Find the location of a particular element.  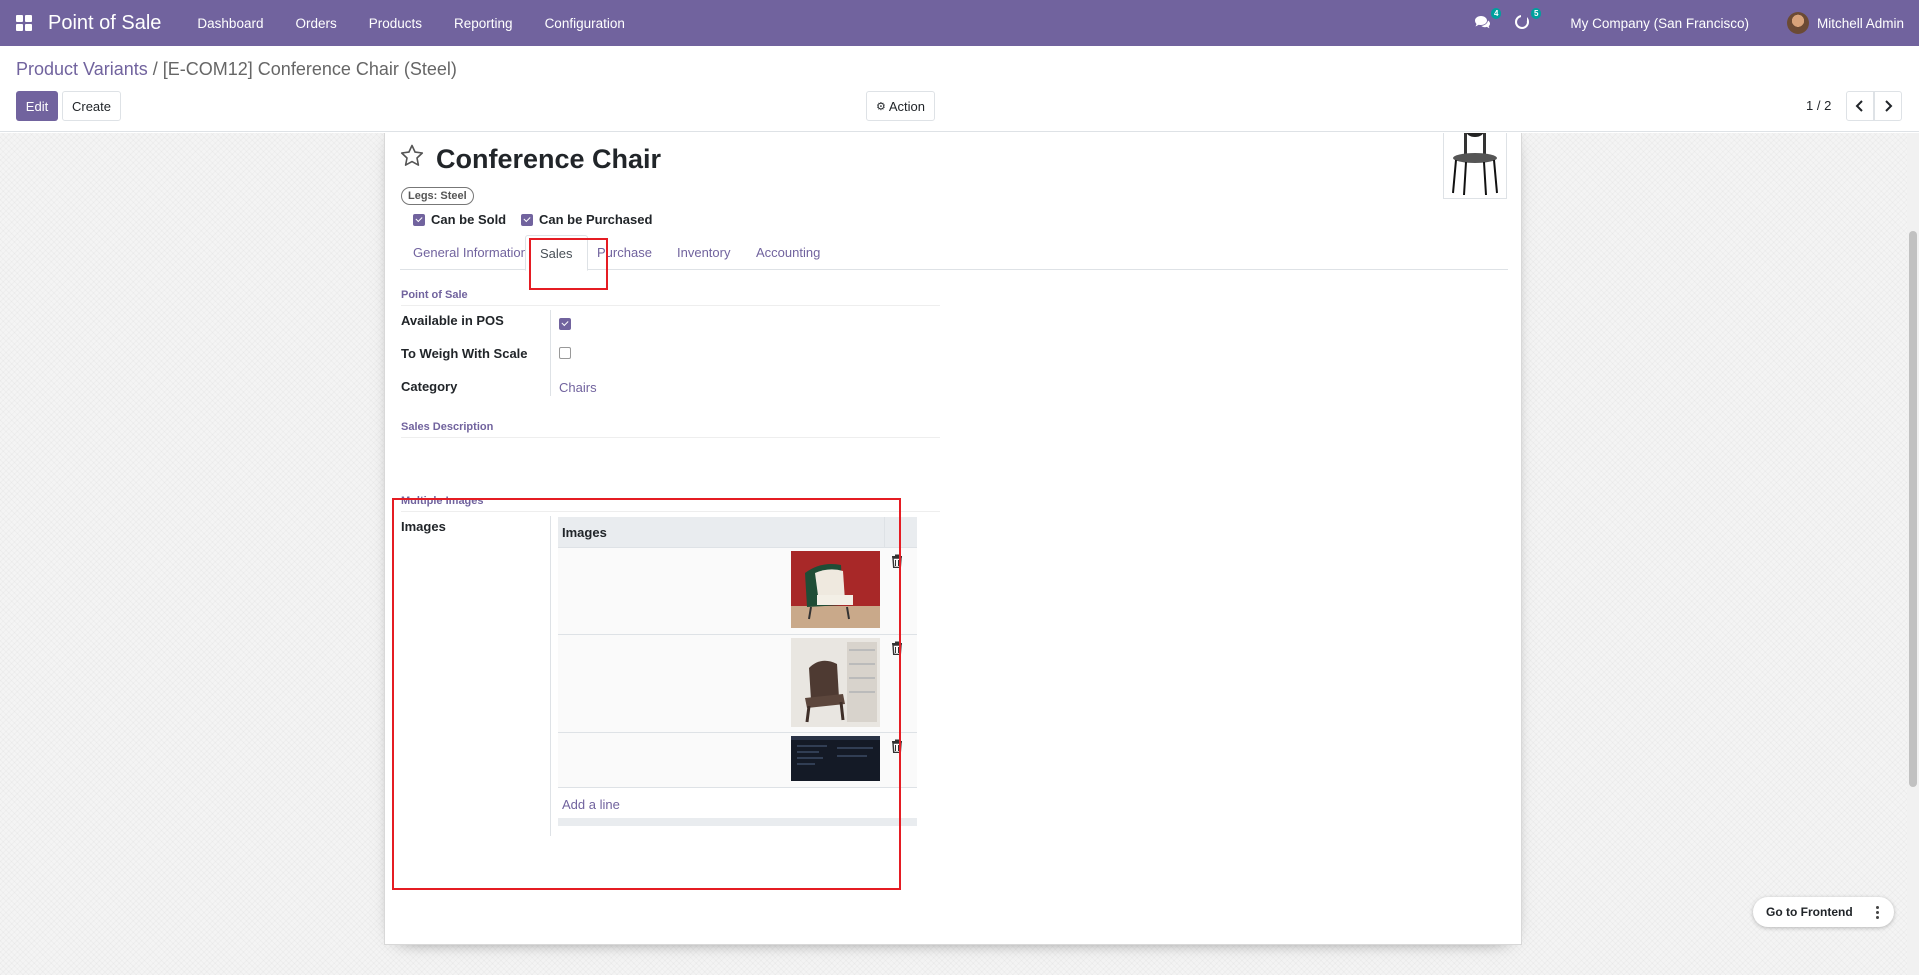

apps-menu-icon is located at coordinates (24, 23).